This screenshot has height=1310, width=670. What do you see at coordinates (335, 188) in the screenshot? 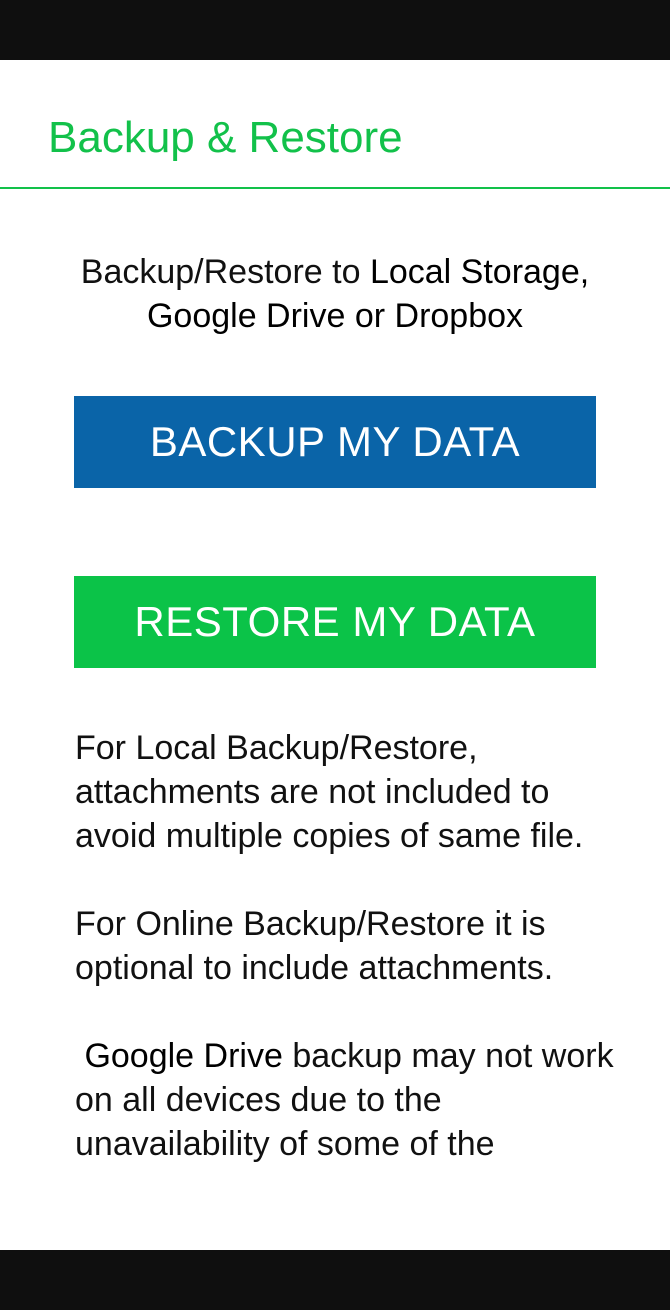
I see `header-divider` at bounding box center [335, 188].